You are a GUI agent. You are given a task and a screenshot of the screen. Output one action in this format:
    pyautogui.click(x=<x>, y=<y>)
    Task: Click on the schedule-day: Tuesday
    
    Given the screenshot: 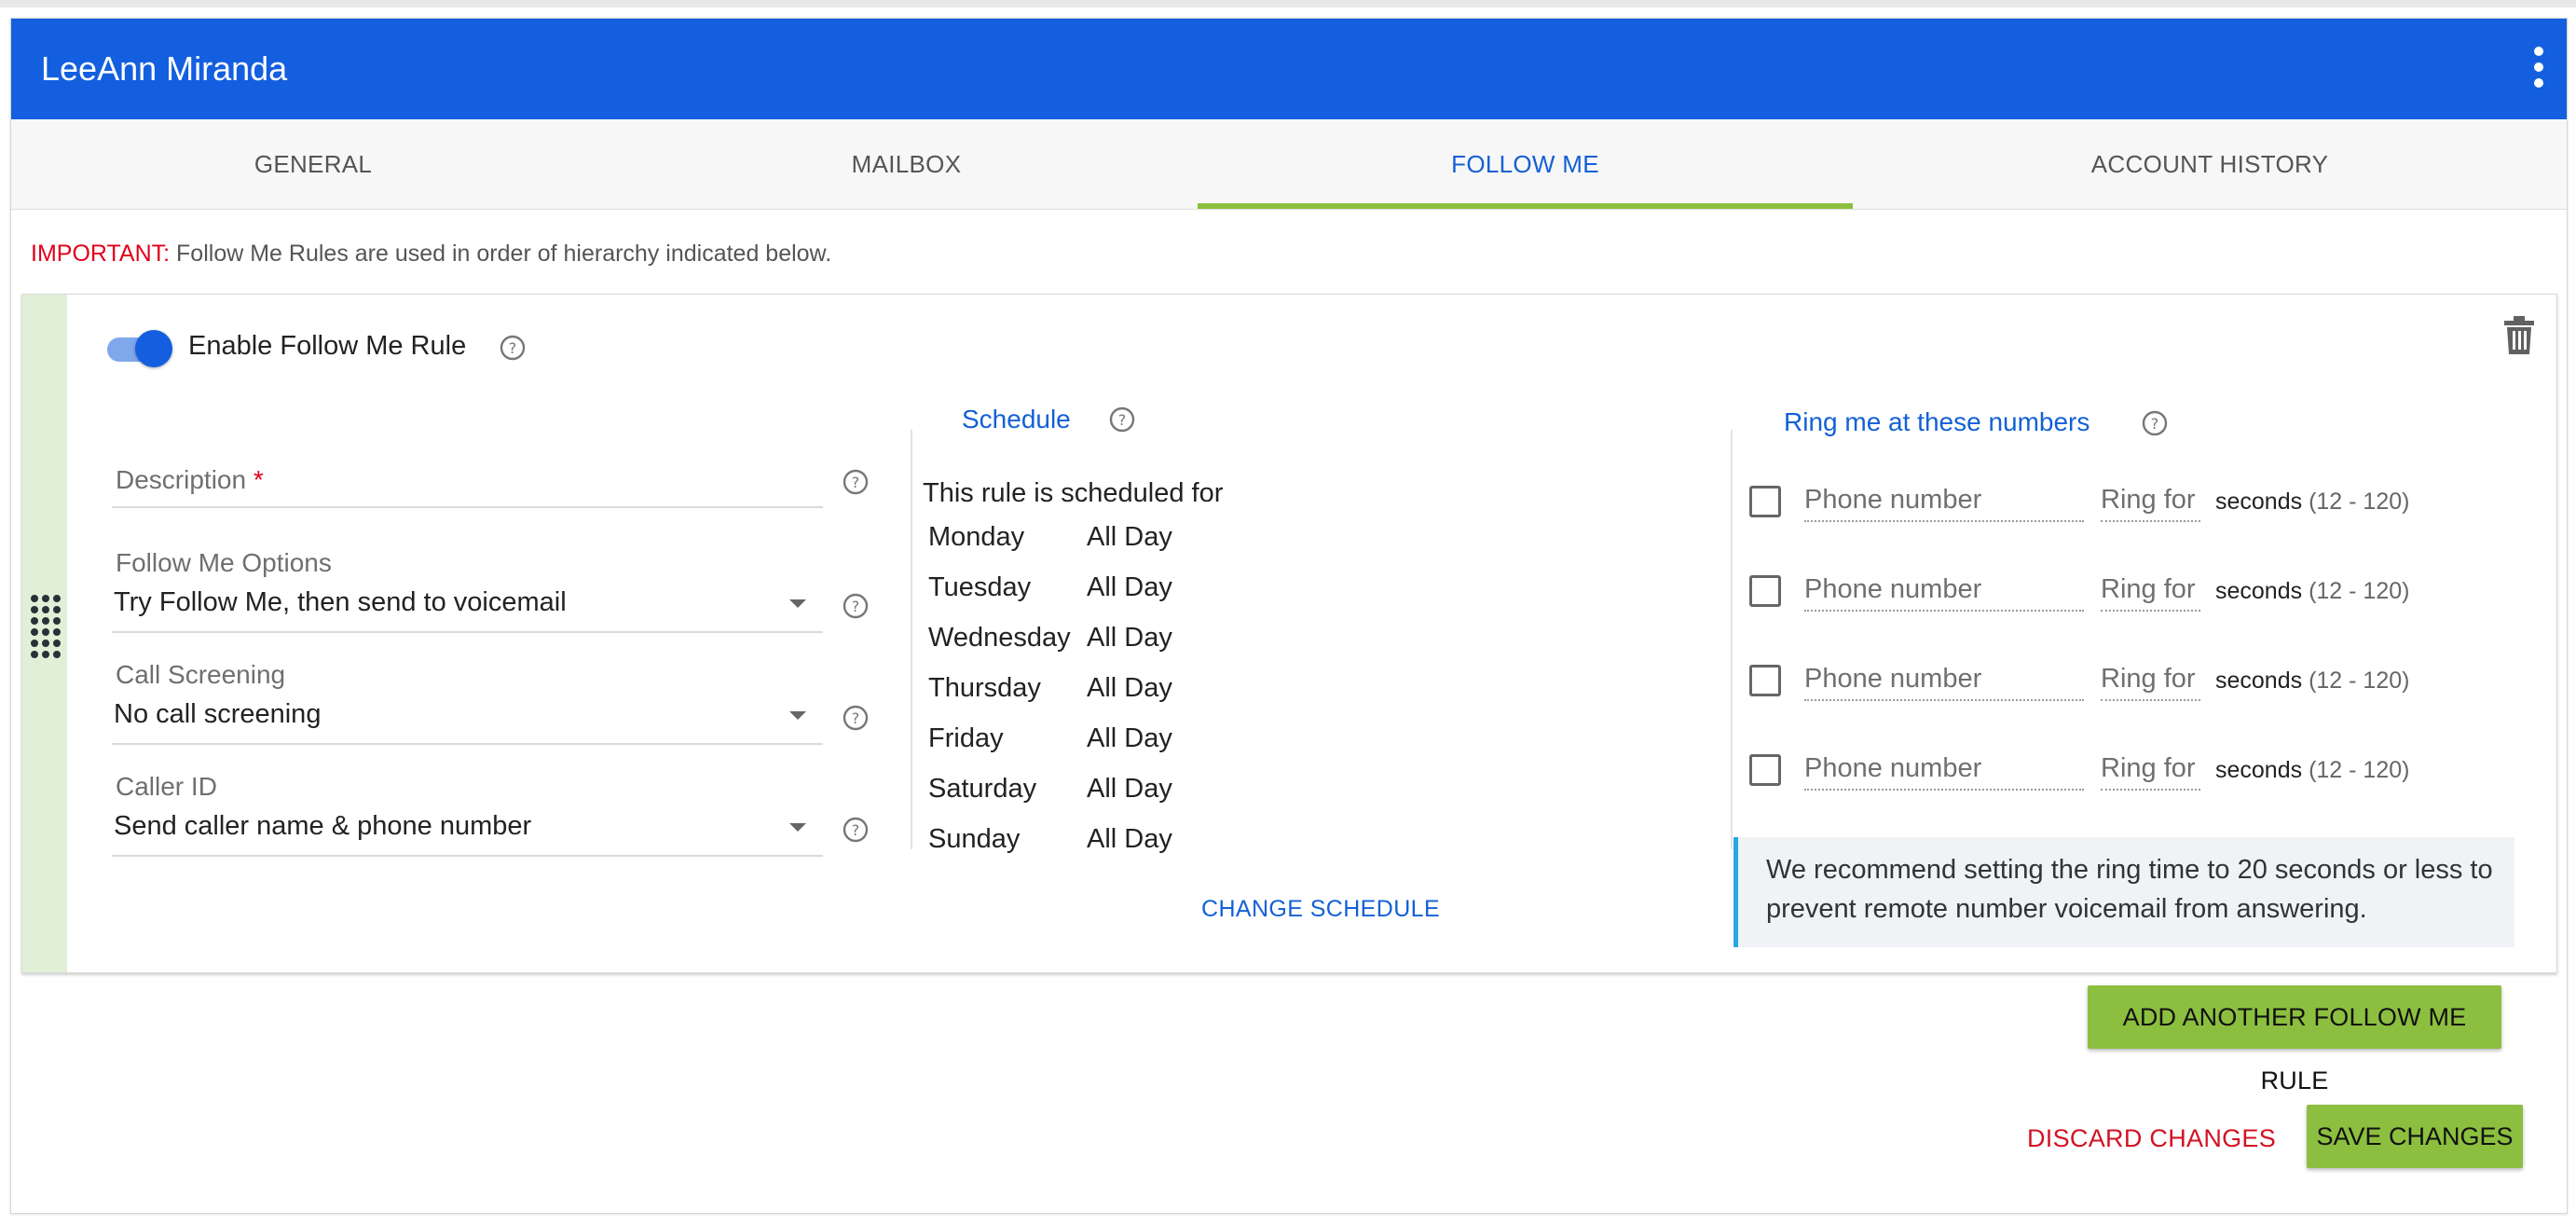 What is the action you would take?
    pyautogui.click(x=980, y=587)
    